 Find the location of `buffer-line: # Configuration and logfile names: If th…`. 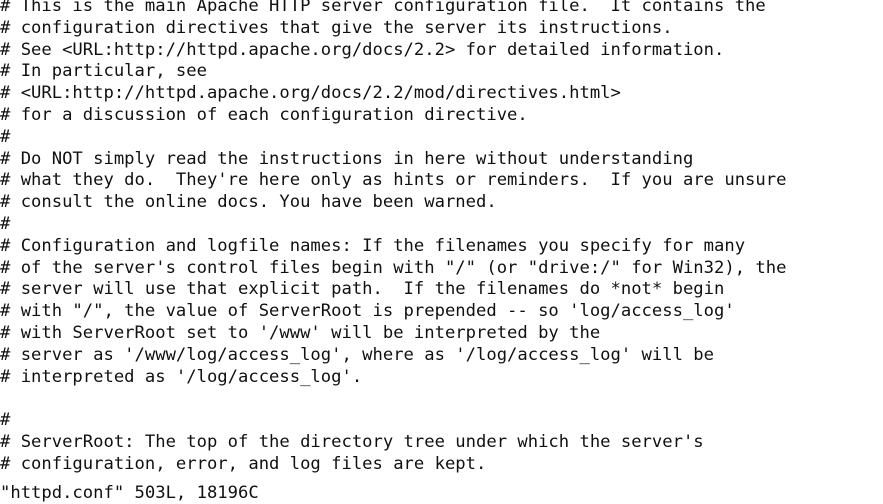

buffer-line: # Configuration and logfile names: If th… is located at coordinates (373, 245).